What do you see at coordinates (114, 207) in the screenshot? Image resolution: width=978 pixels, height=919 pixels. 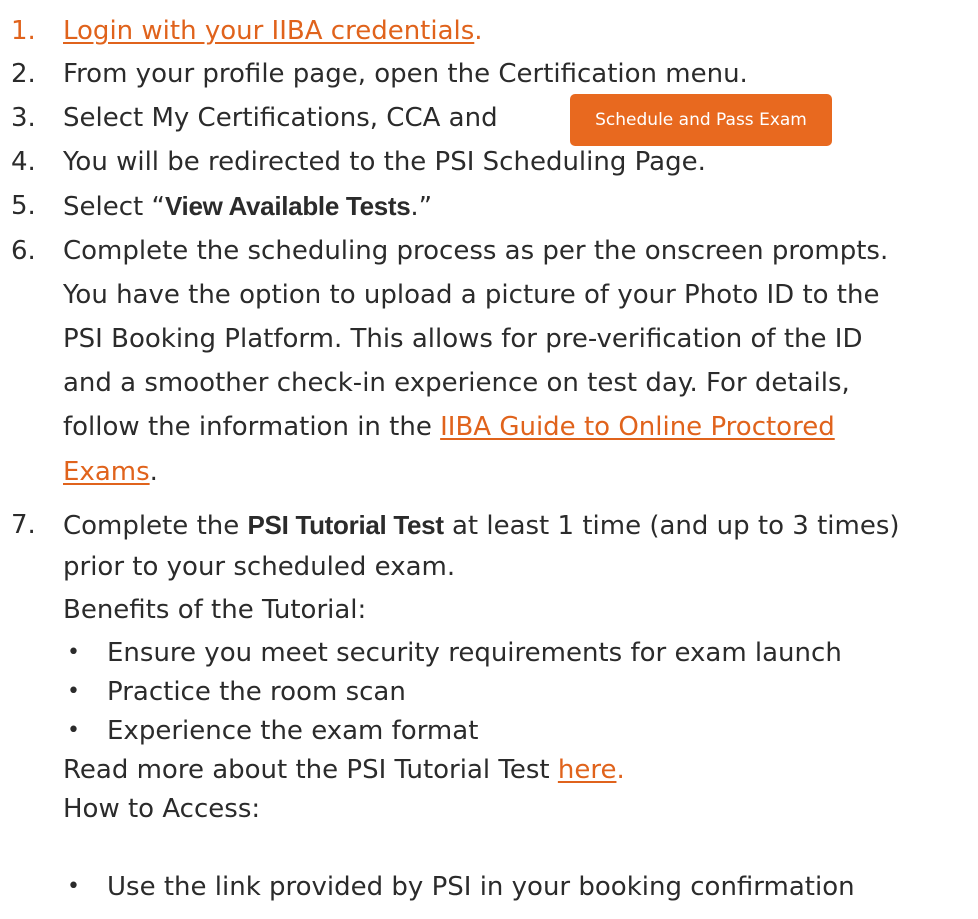 I see `step-5-before: Select “` at bounding box center [114, 207].